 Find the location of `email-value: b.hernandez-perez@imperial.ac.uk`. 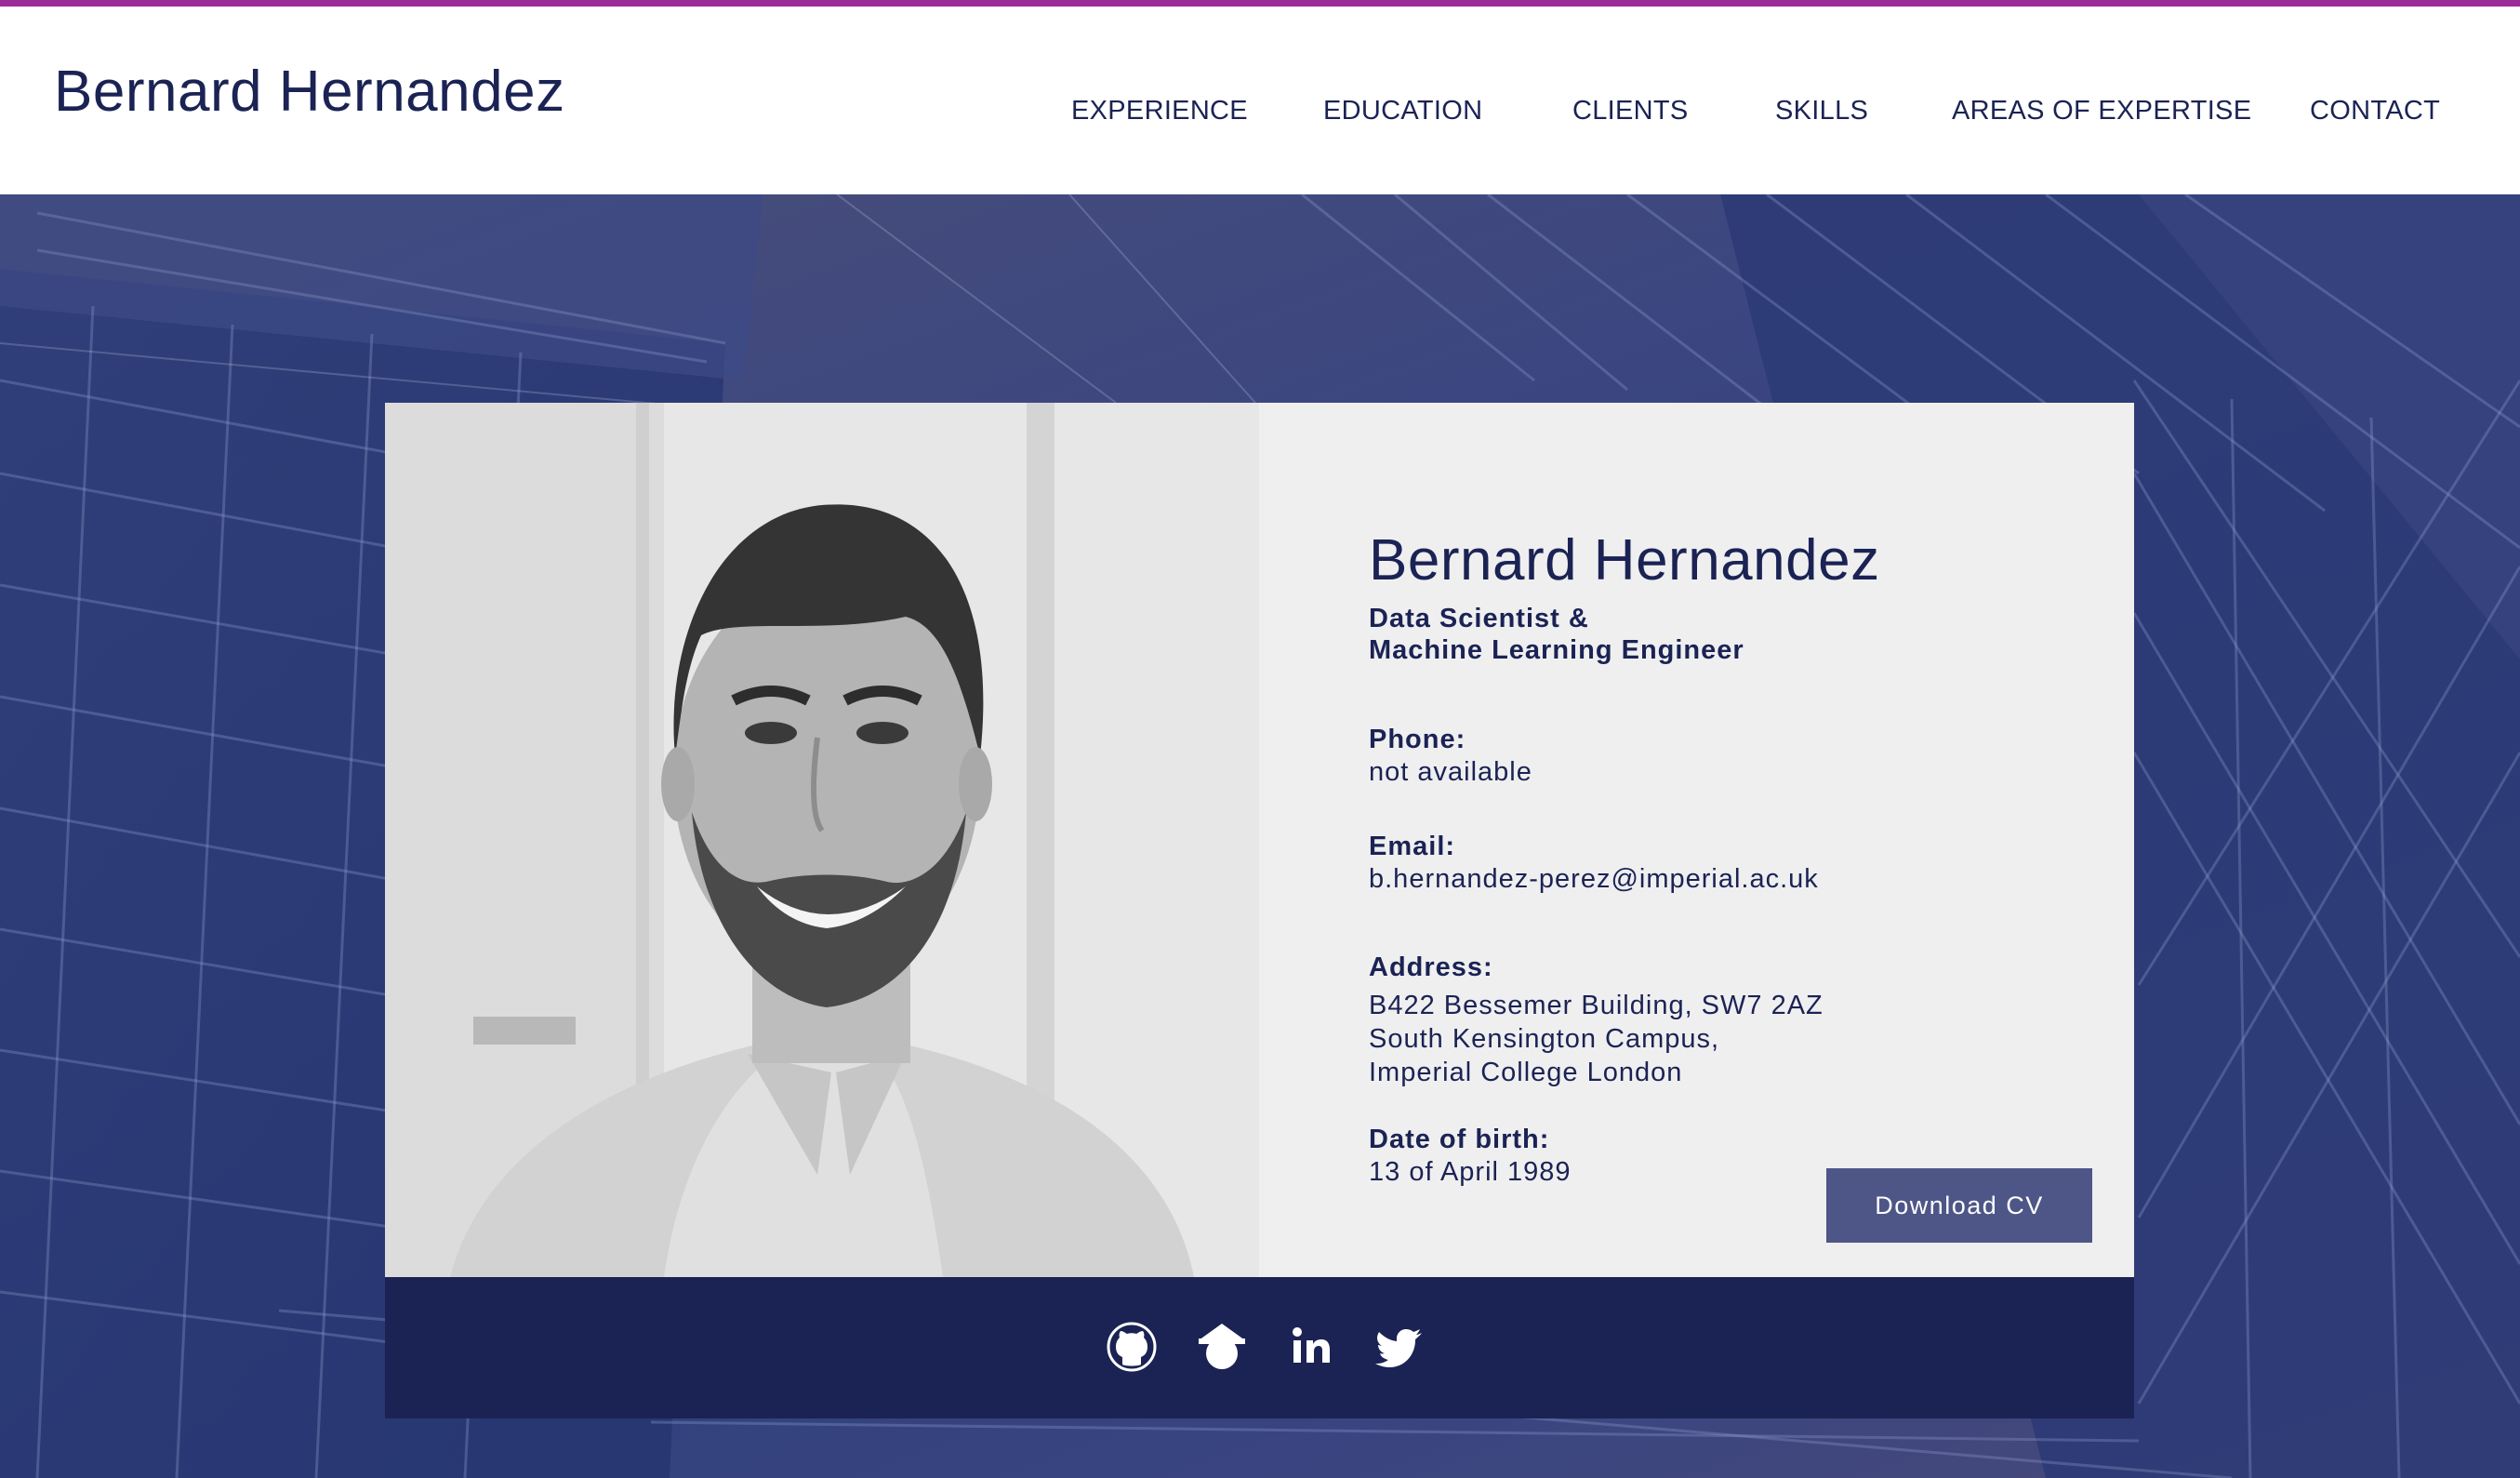

email-value: b.hernandez-perez@imperial.ac.uk is located at coordinates (1594, 879).